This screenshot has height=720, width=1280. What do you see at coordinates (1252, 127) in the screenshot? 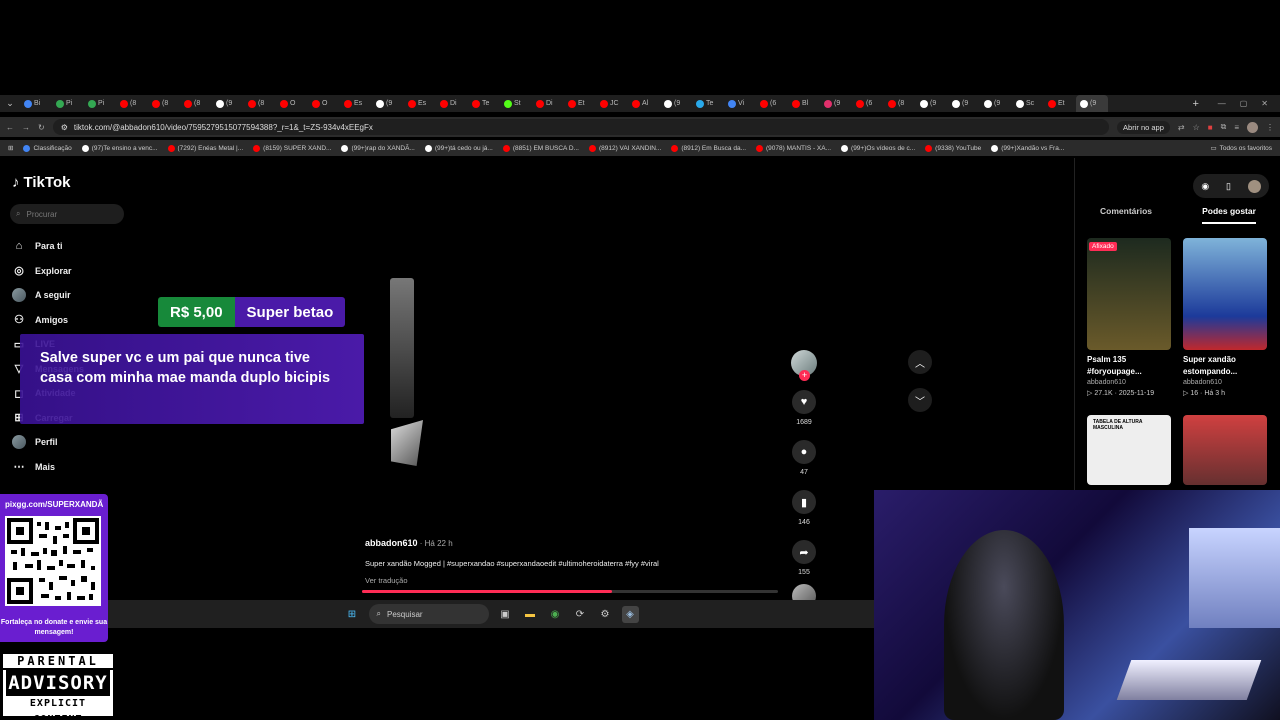
I see `profile-avatar` at bounding box center [1252, 127].